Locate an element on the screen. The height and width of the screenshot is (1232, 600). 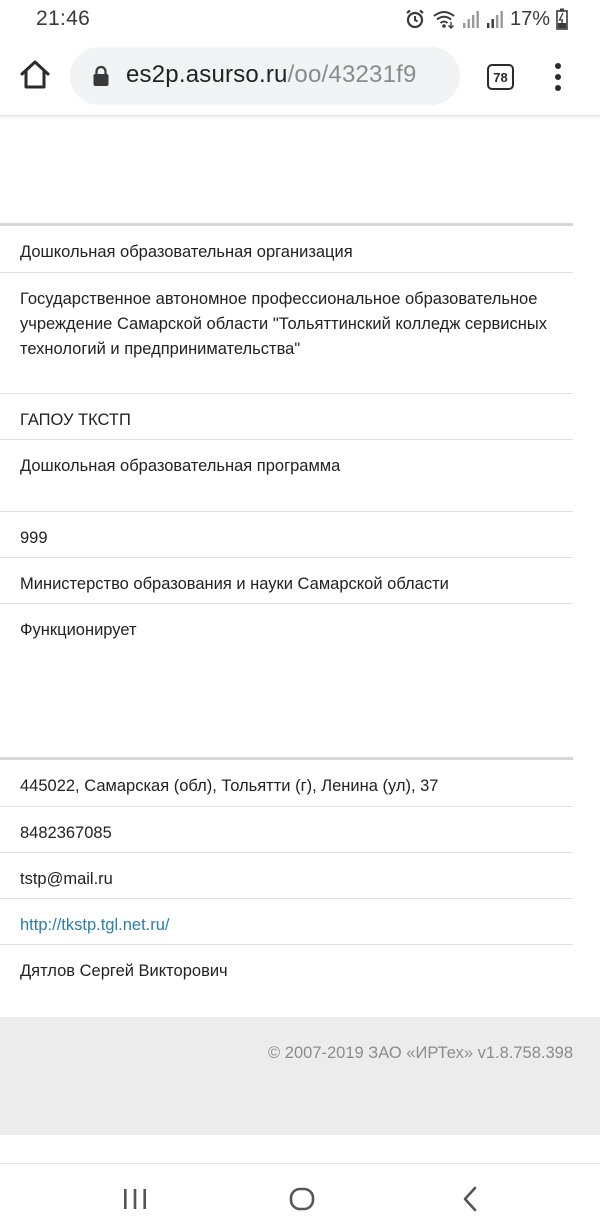
back-icon is located at coordinates (470, 1199).